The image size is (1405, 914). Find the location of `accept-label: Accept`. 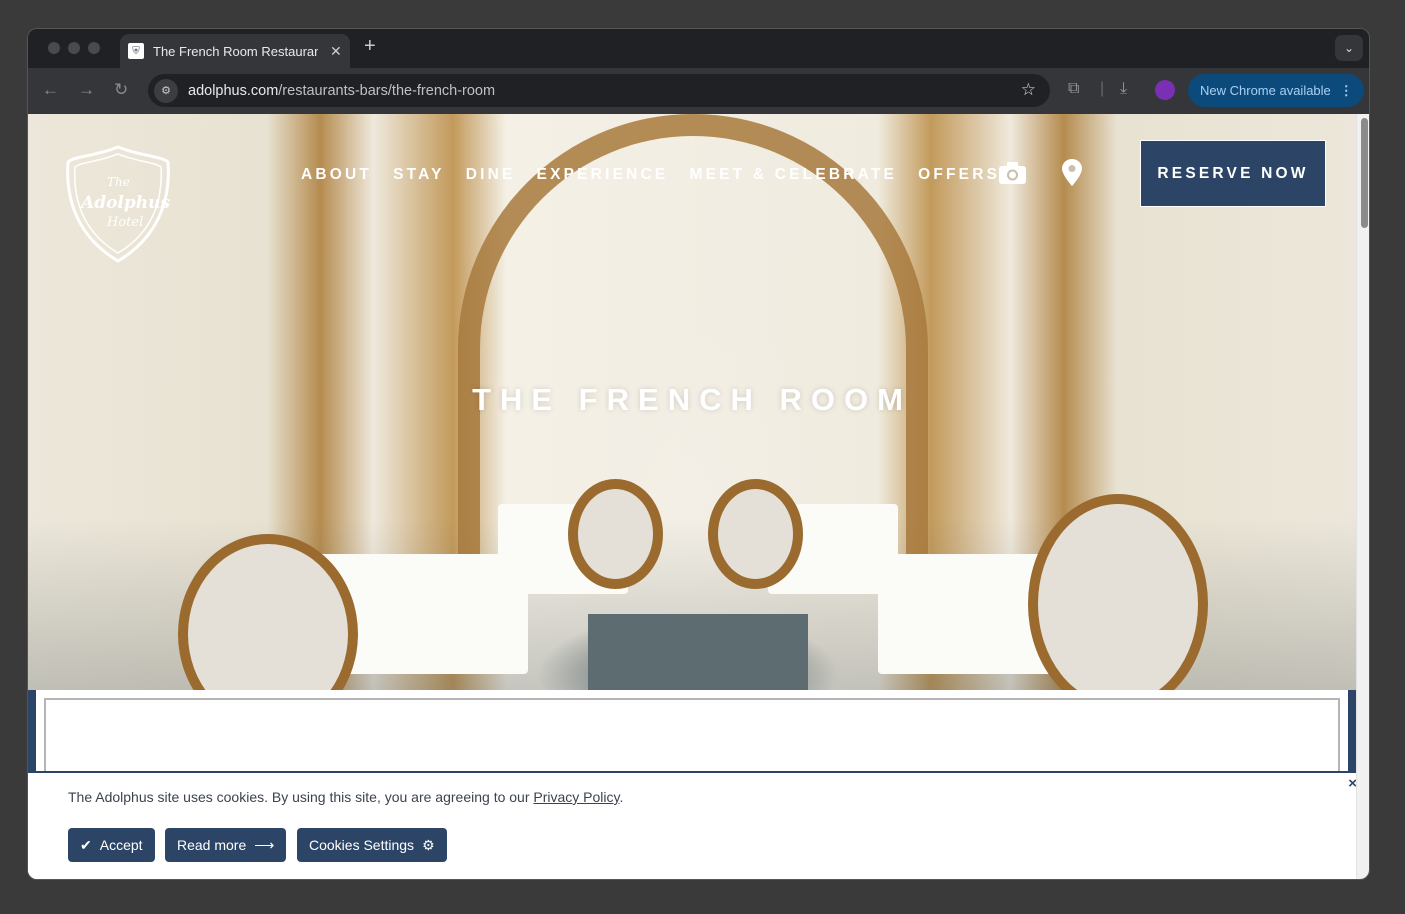

accept-label: Accept is located at coordinates (121, 845).